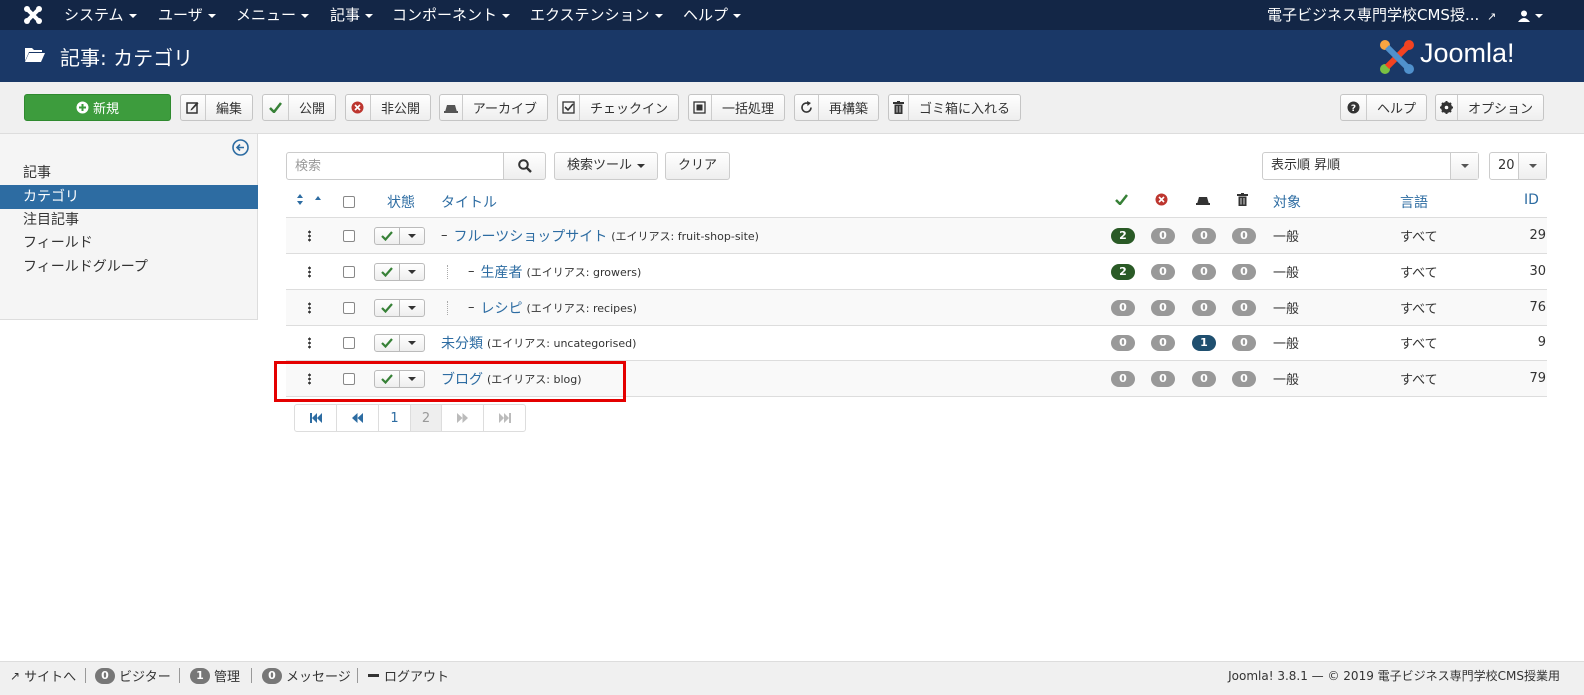 Image resolution: width=1584 pixels, height=695 pixels. Describe the element at coordinates (1204, 342) in the screenshot. I see `archived-count: 1` at that location.